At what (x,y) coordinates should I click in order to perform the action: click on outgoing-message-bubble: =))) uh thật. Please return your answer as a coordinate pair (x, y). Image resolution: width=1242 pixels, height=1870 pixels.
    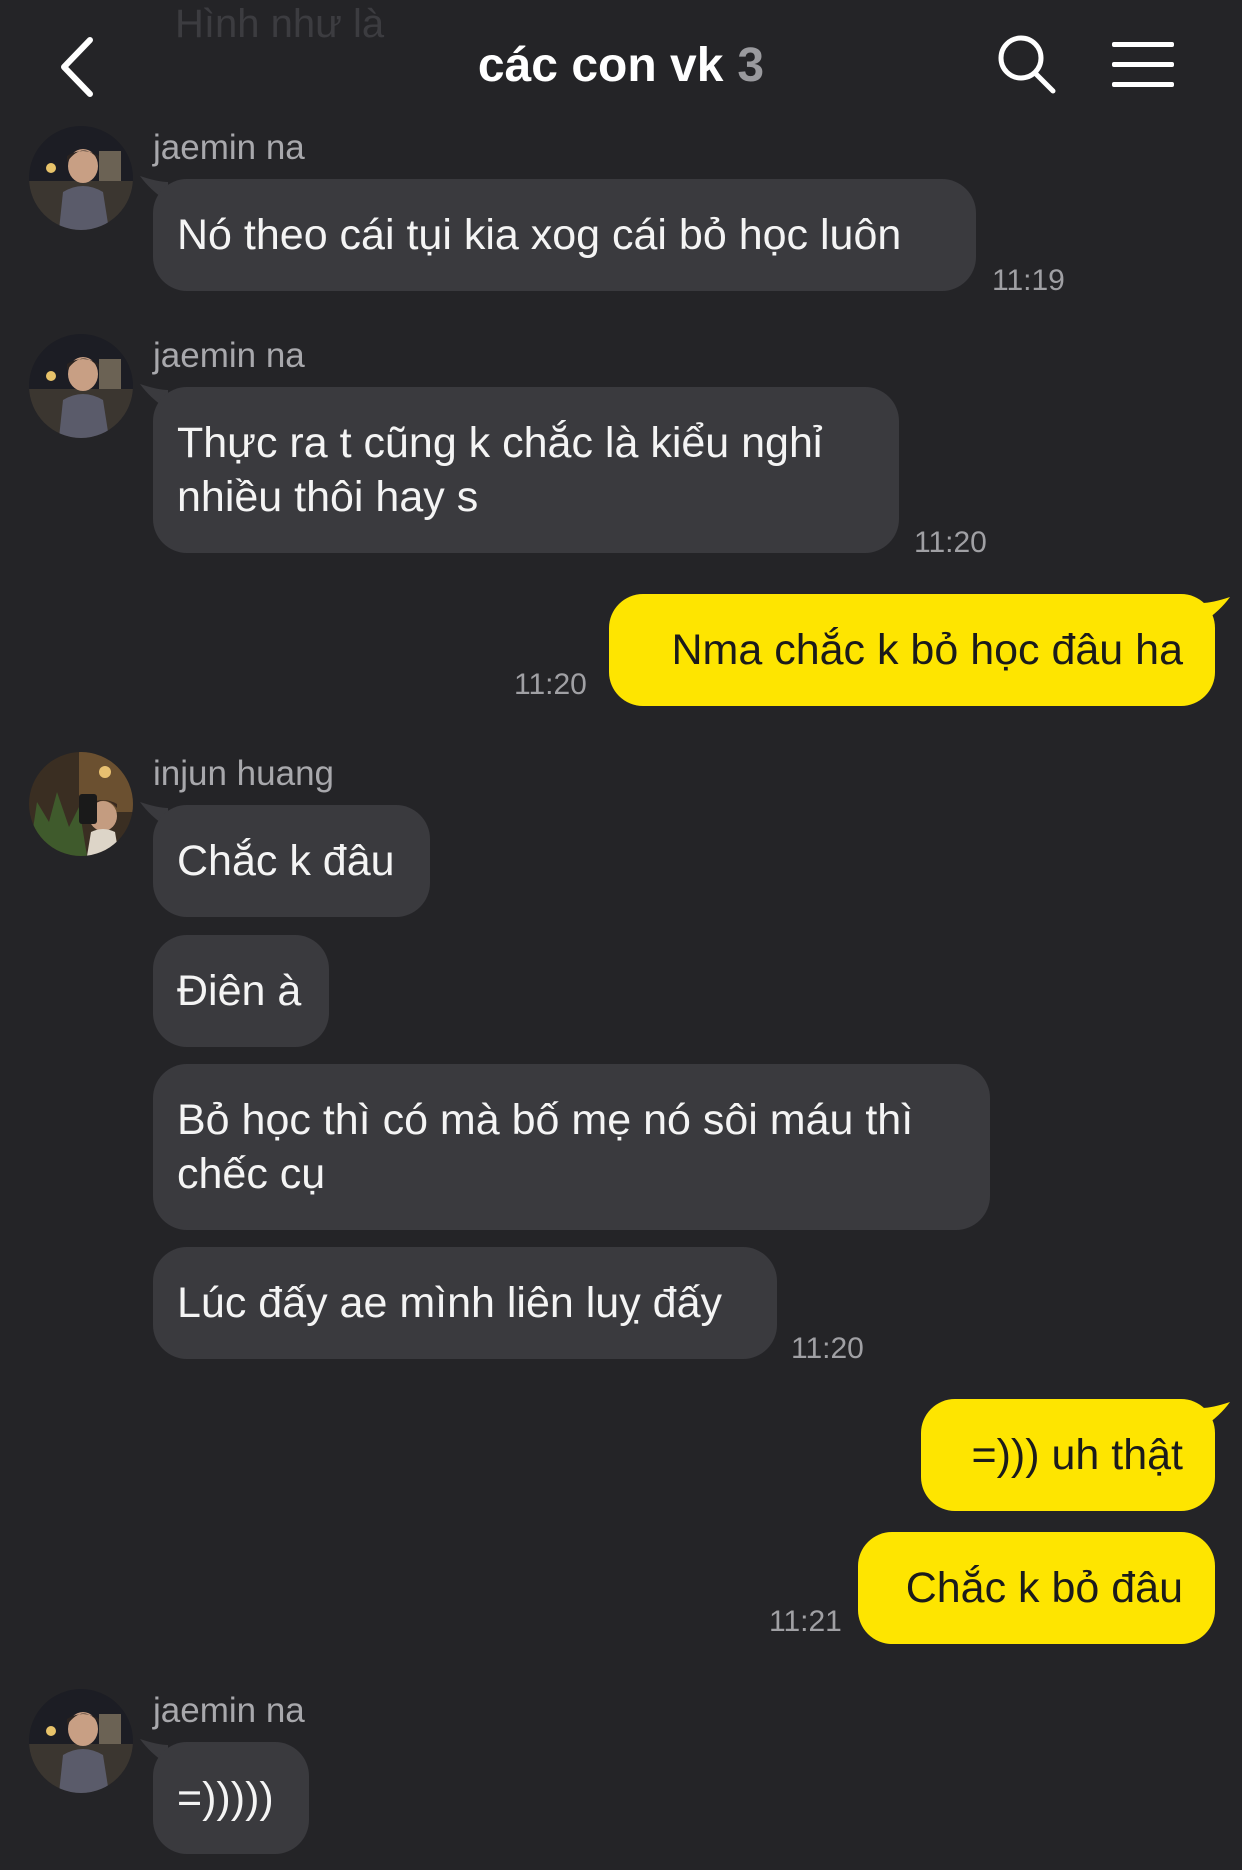
    Looking at the image, I should click on (1068, 1455).